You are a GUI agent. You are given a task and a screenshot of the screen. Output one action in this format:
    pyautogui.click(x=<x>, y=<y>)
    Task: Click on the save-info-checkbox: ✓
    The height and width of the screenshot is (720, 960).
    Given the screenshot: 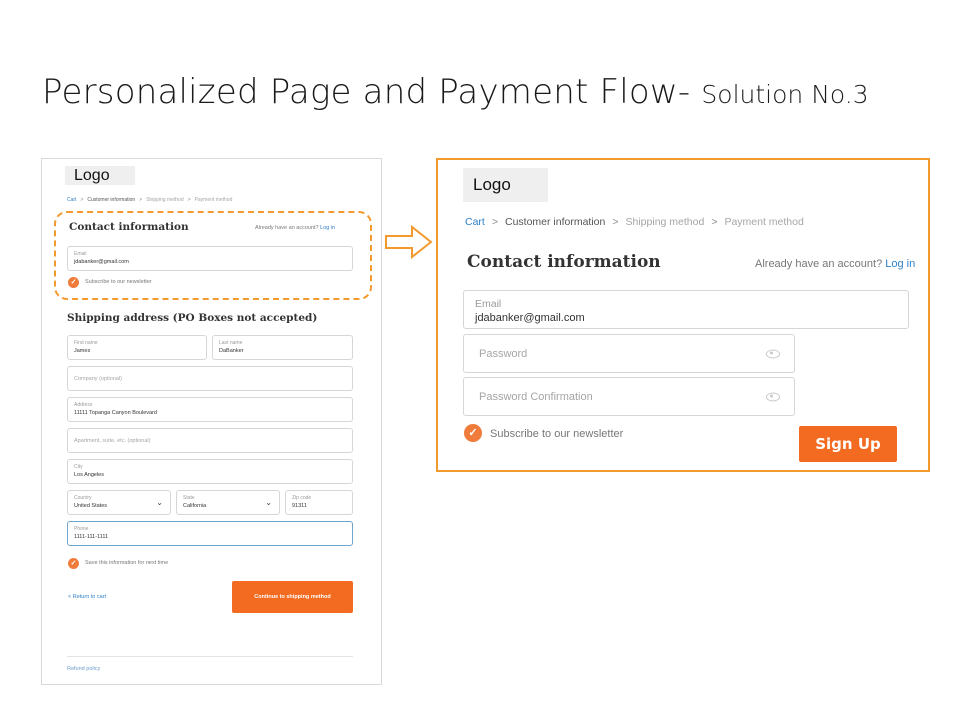 What is the action you would take?
    pyautogui.click(x=73, y=563)
    